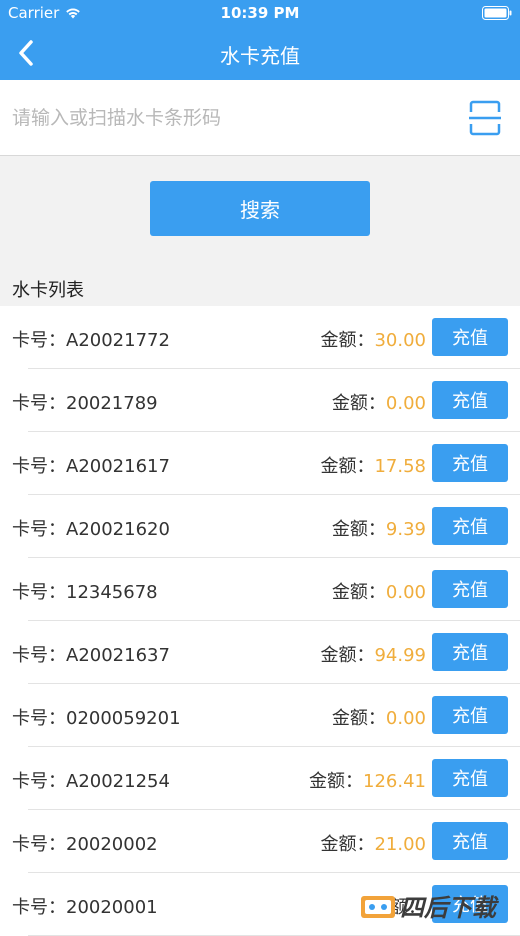 This screenshot has width=520, height=936. I want to click on card-row: 卡号：A20021637金额：94.99充值, so click(260, 652).